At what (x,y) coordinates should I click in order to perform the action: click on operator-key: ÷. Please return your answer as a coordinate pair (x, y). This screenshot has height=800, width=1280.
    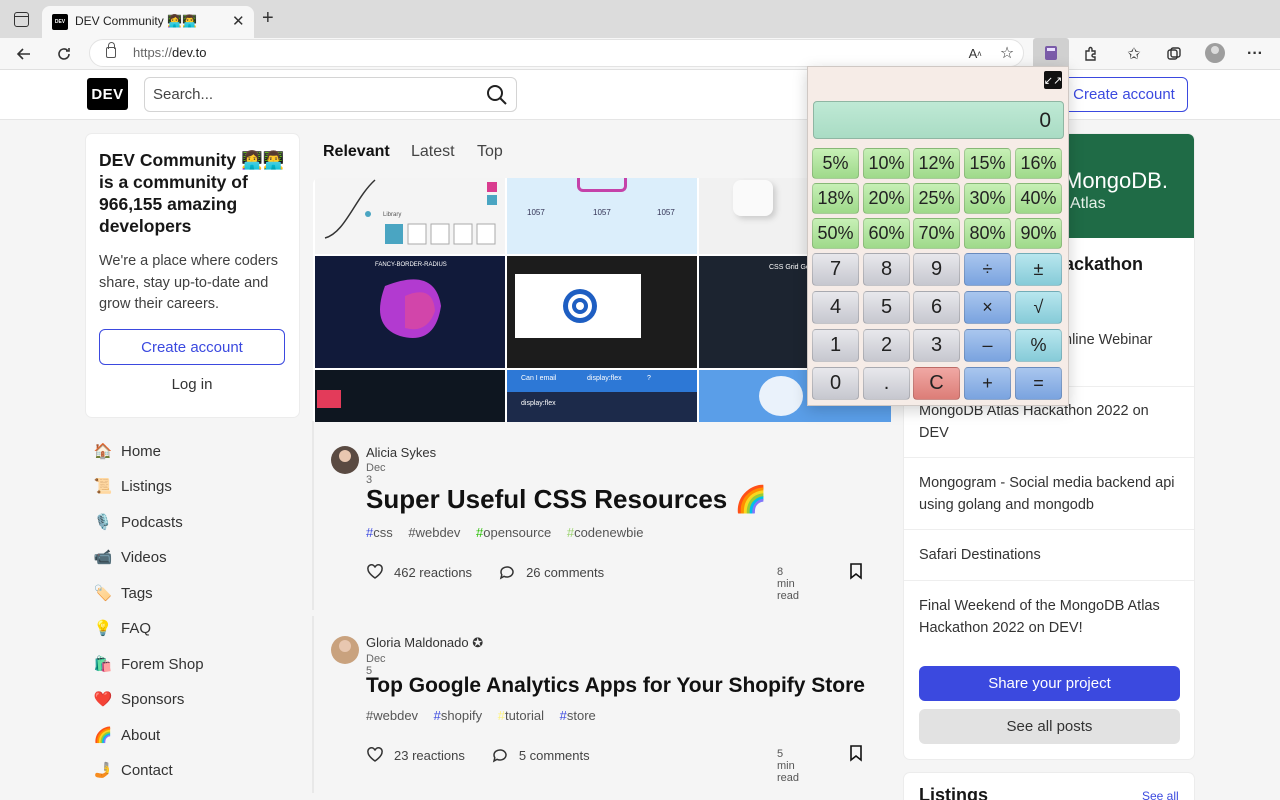
    Looking at the image, I should click on (987, 269).